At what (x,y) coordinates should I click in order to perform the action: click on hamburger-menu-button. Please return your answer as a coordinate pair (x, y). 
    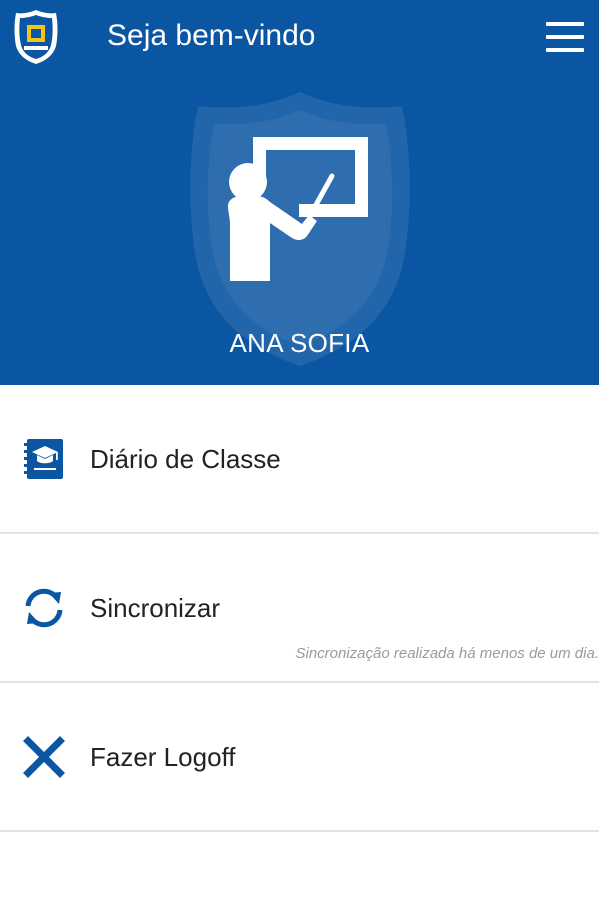
    Looking at the image, I should click on (565, 37).